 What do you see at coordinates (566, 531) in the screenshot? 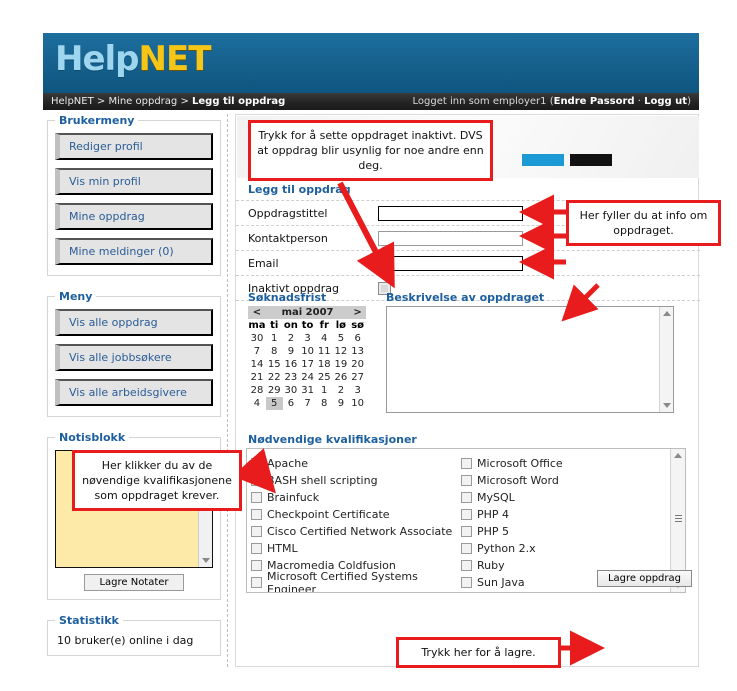
I see `qualification-item: PHP 5` at bounding box center [566, 531].